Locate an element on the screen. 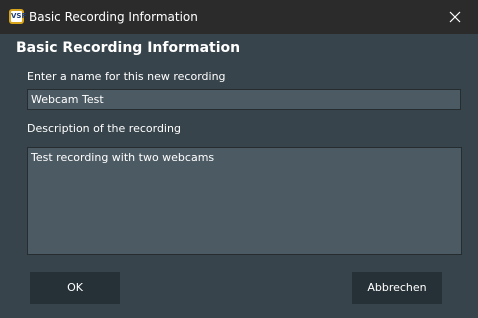 This screenshot has height=318, width=478. ok-button: OK is located at coordinates (75, 288).